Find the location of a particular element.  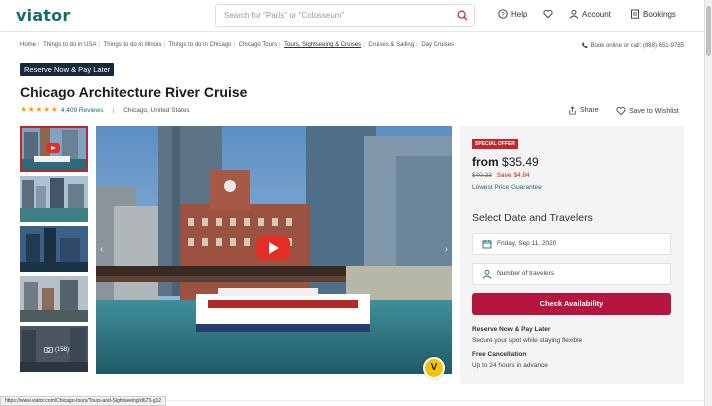

help-label: Help is located at coordinates (519, 14).